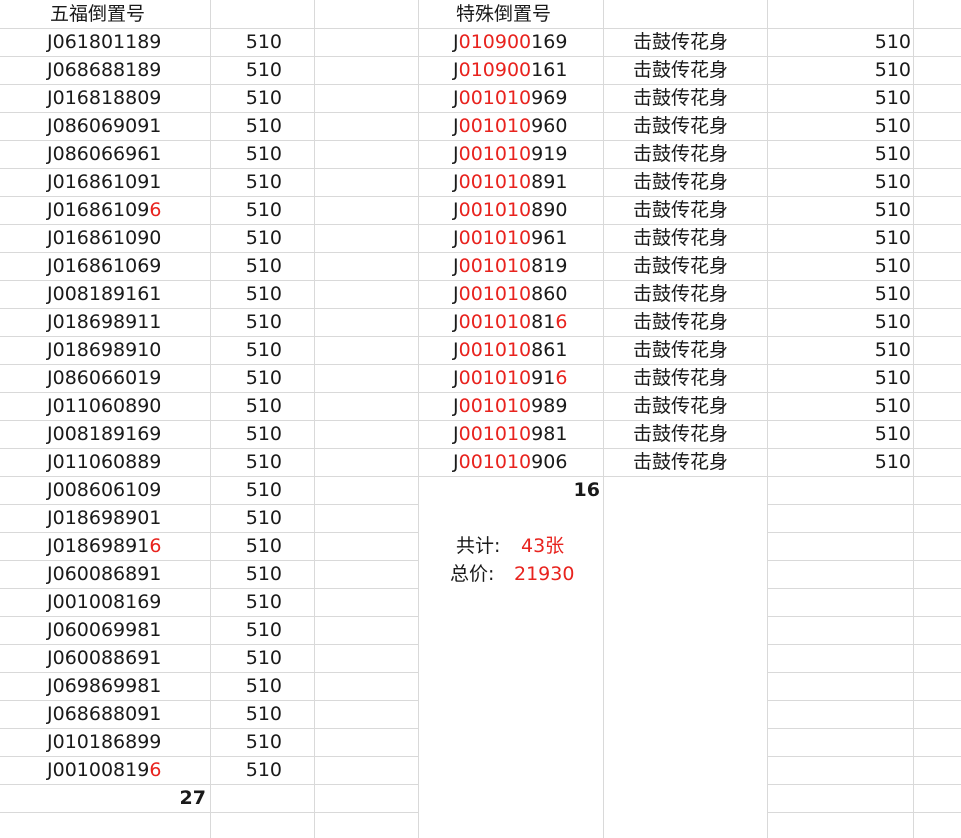  I want to click on code-cell: J008189169, so click(104, 434).